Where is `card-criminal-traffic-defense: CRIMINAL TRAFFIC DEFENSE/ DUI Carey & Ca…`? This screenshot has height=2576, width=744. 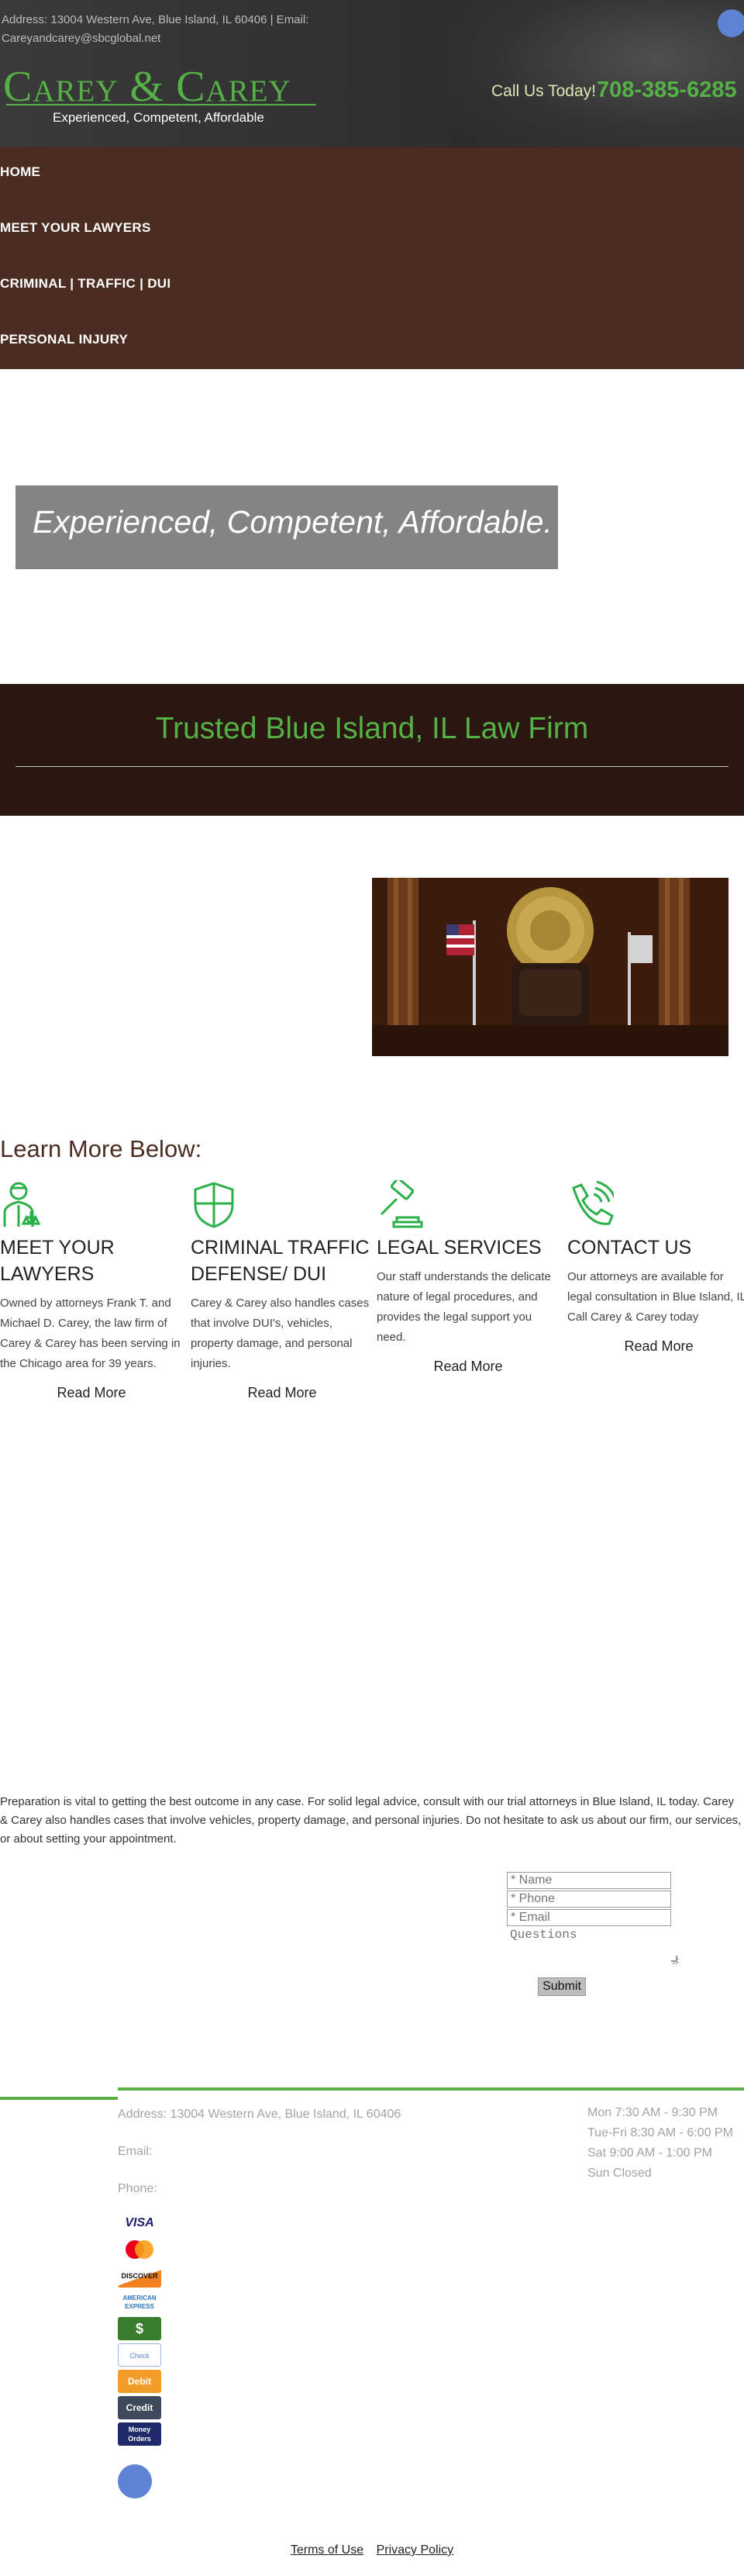
card-criminal-traffic-defense: CRIMINAL TRAFFIC DEFENSE/ DUI Carey & Ca… is located at coordinates (282, 1290).